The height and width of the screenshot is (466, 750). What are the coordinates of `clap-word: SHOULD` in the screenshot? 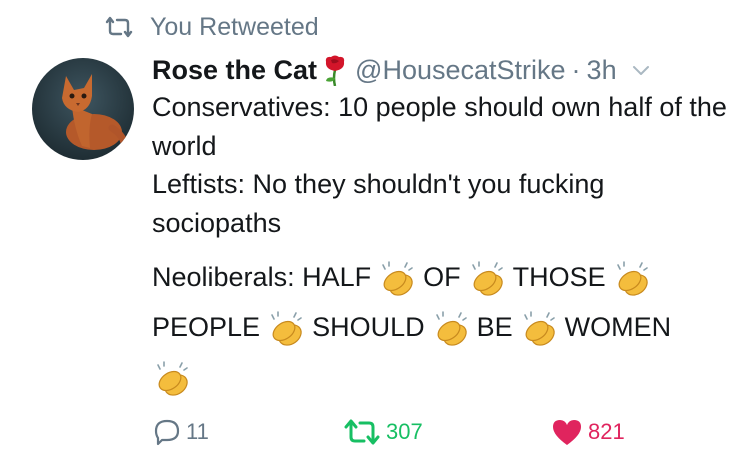 It's located at (368, 327).